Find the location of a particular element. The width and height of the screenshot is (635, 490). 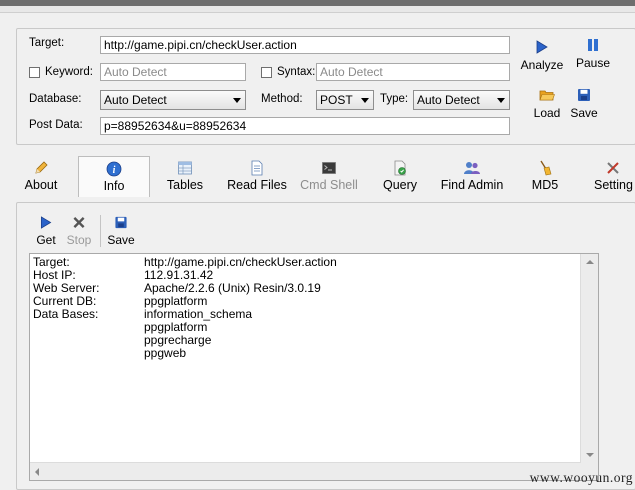

info-icon: i is located at coordinates (114, 169).